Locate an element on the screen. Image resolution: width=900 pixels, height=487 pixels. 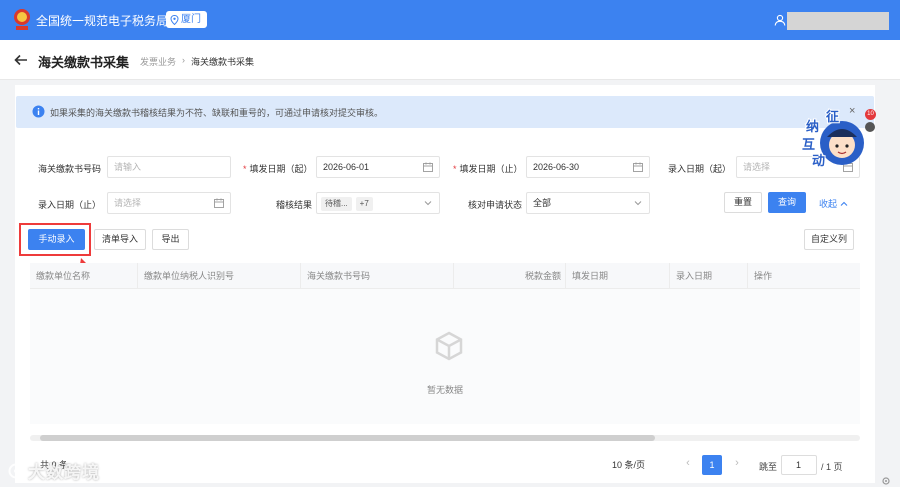
mascot-char: 动 is located at coordinates (818, 161).